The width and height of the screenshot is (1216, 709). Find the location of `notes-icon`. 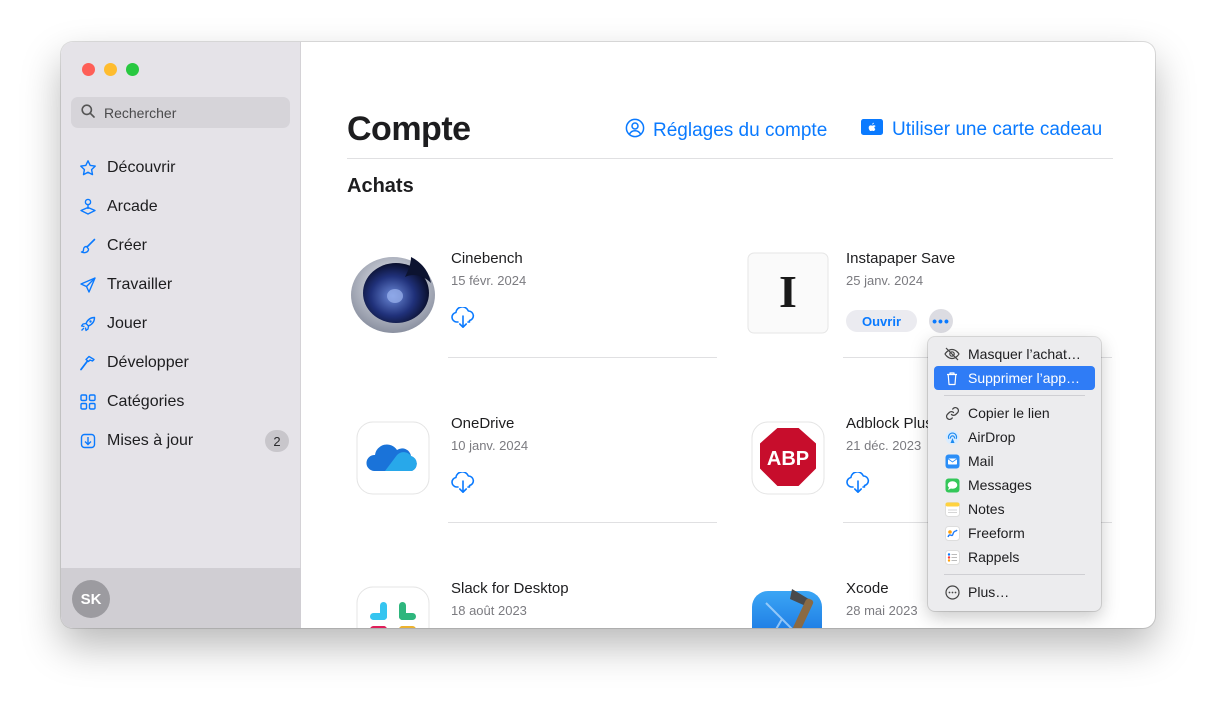

notes-icon is located at coordinates (952, 509).